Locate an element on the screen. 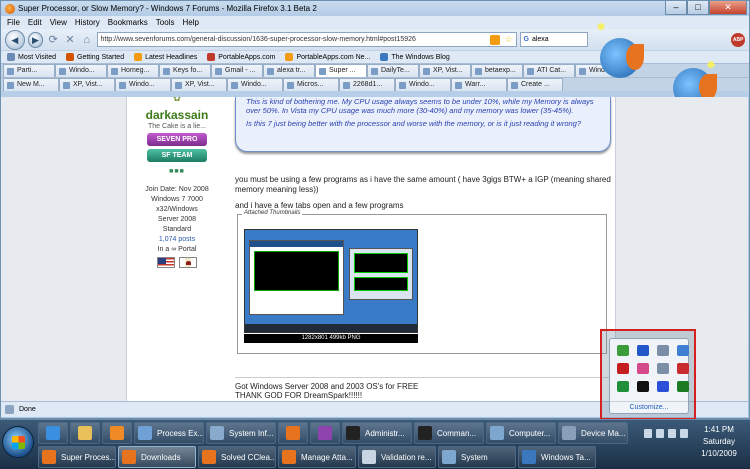 The image size is (750, 469). tray-overflow-icon is located at coordinates (648, 433).